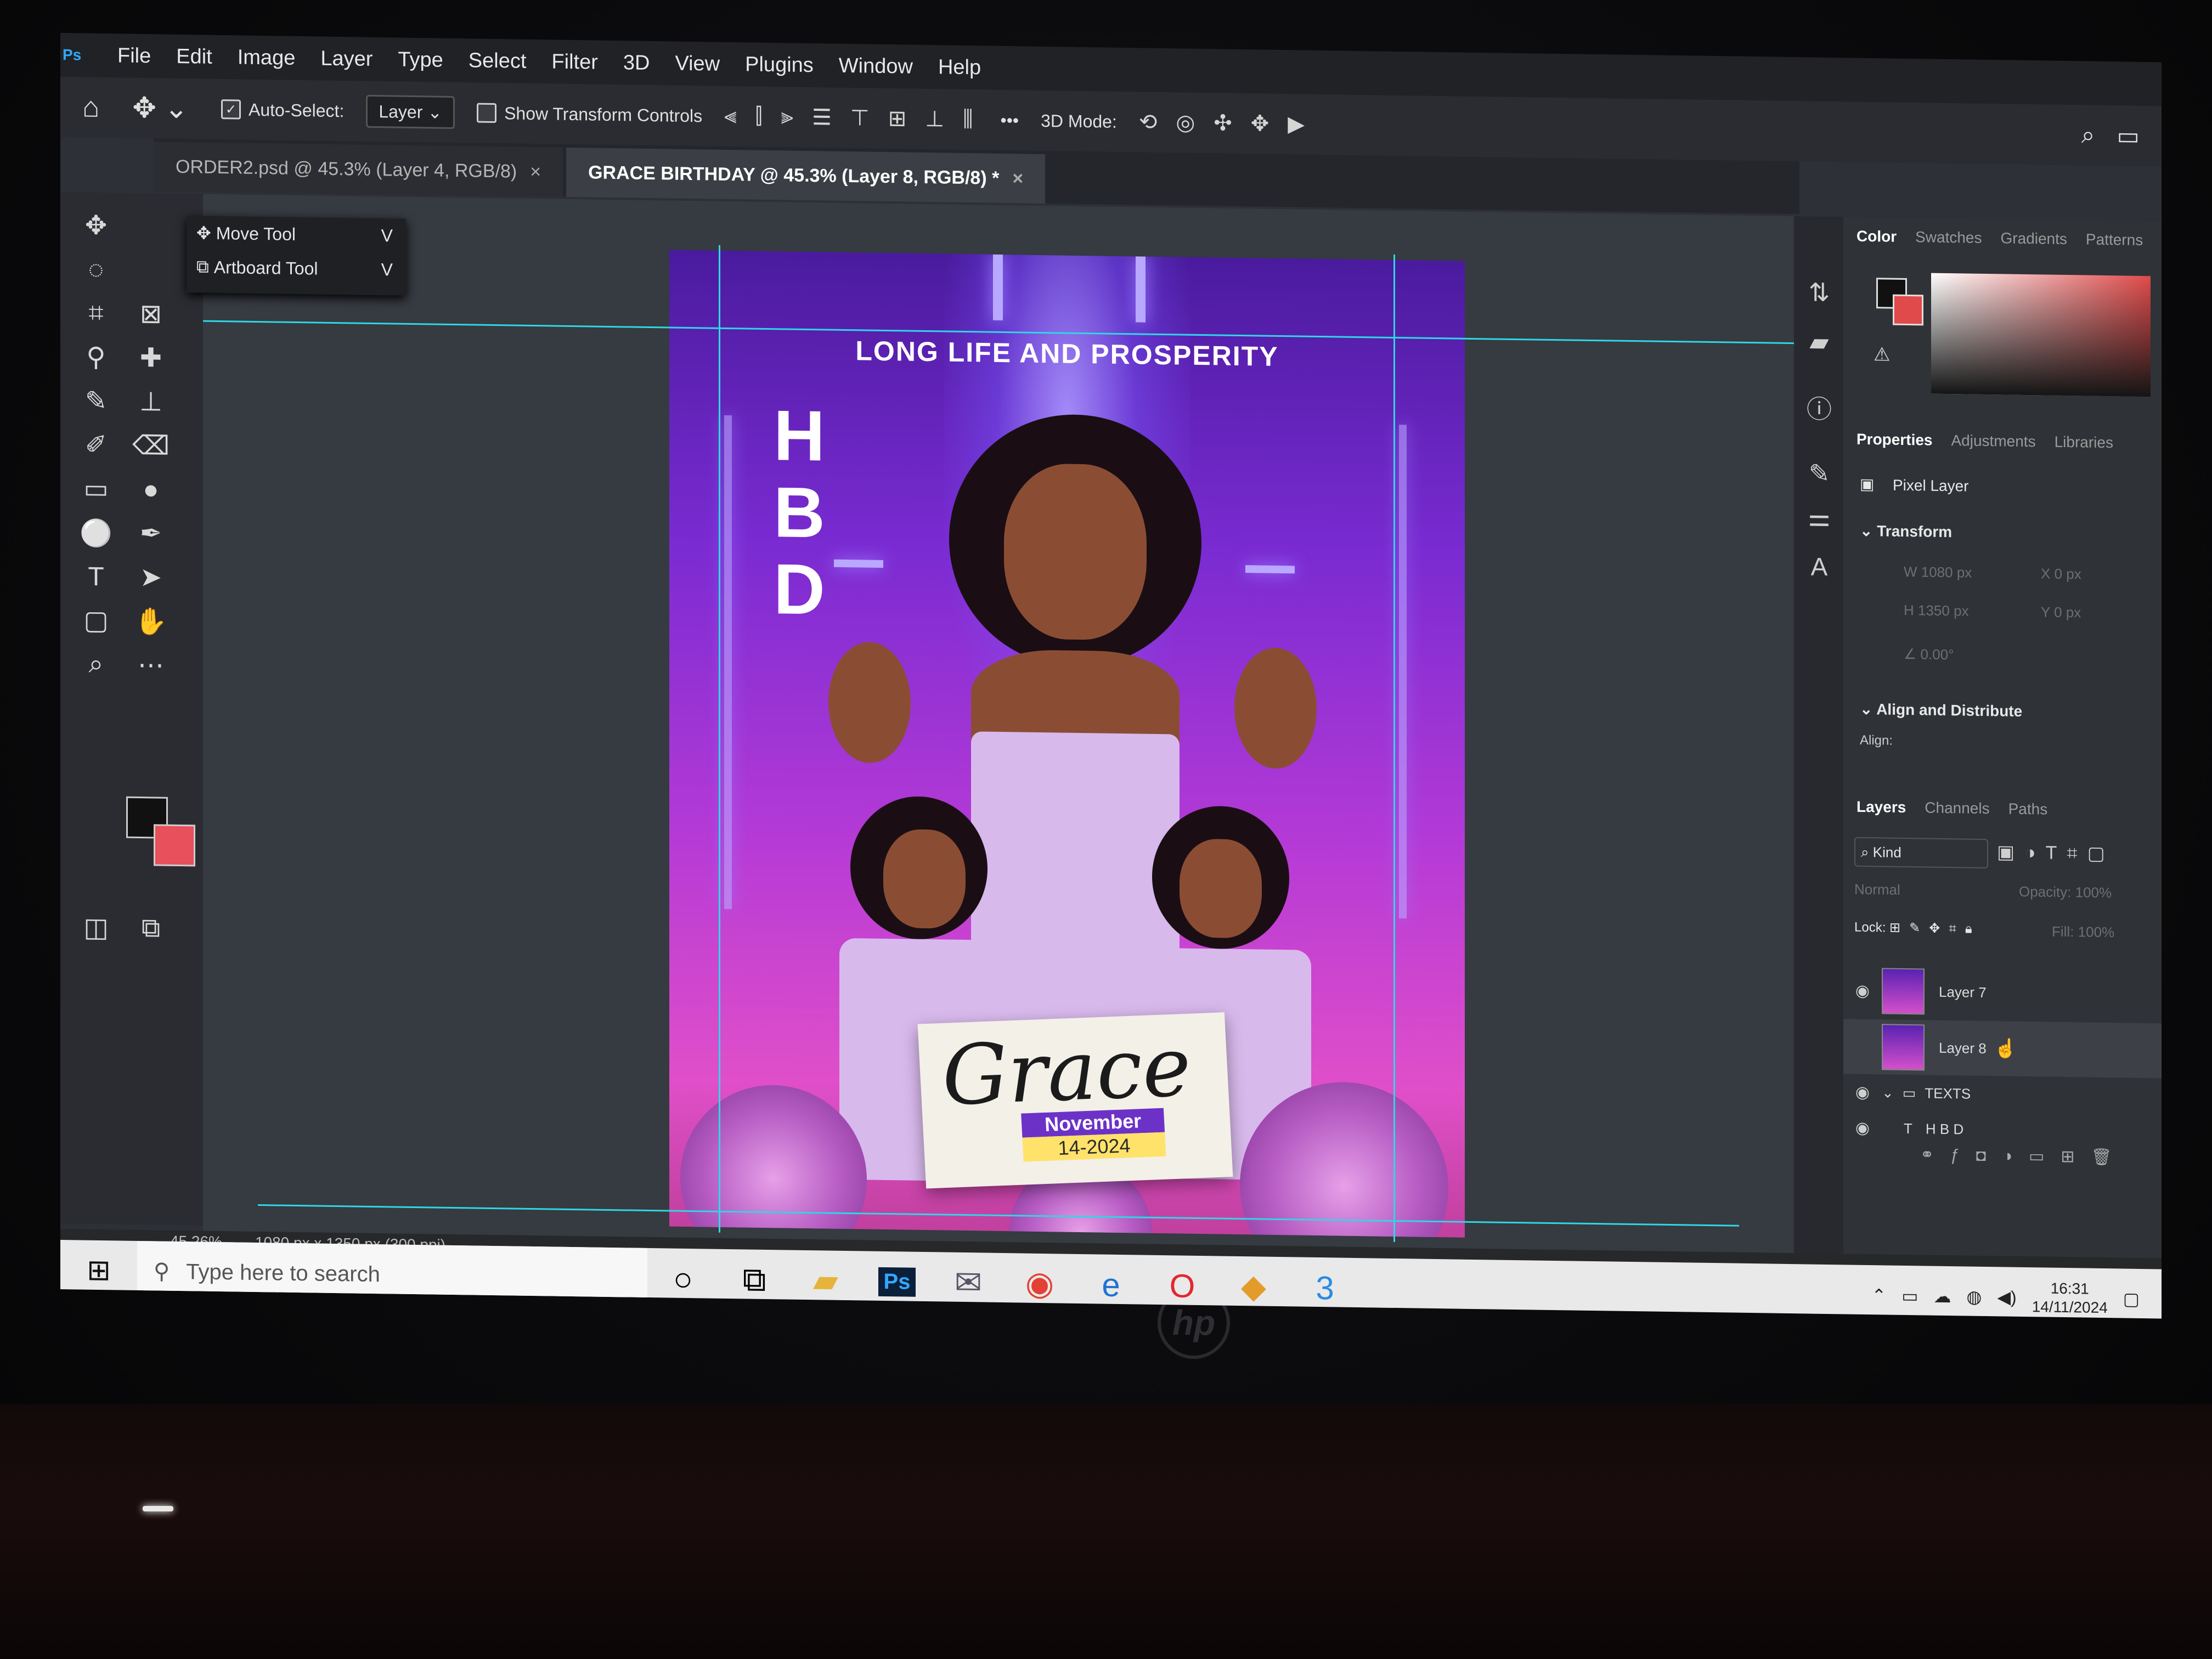 This screenshot has height=1659, width=2212. What do you see at coordinates (96, 664) in the screenshot?
I see `zoom-tool-icon: ⌕` at bounding box center [96, 664].